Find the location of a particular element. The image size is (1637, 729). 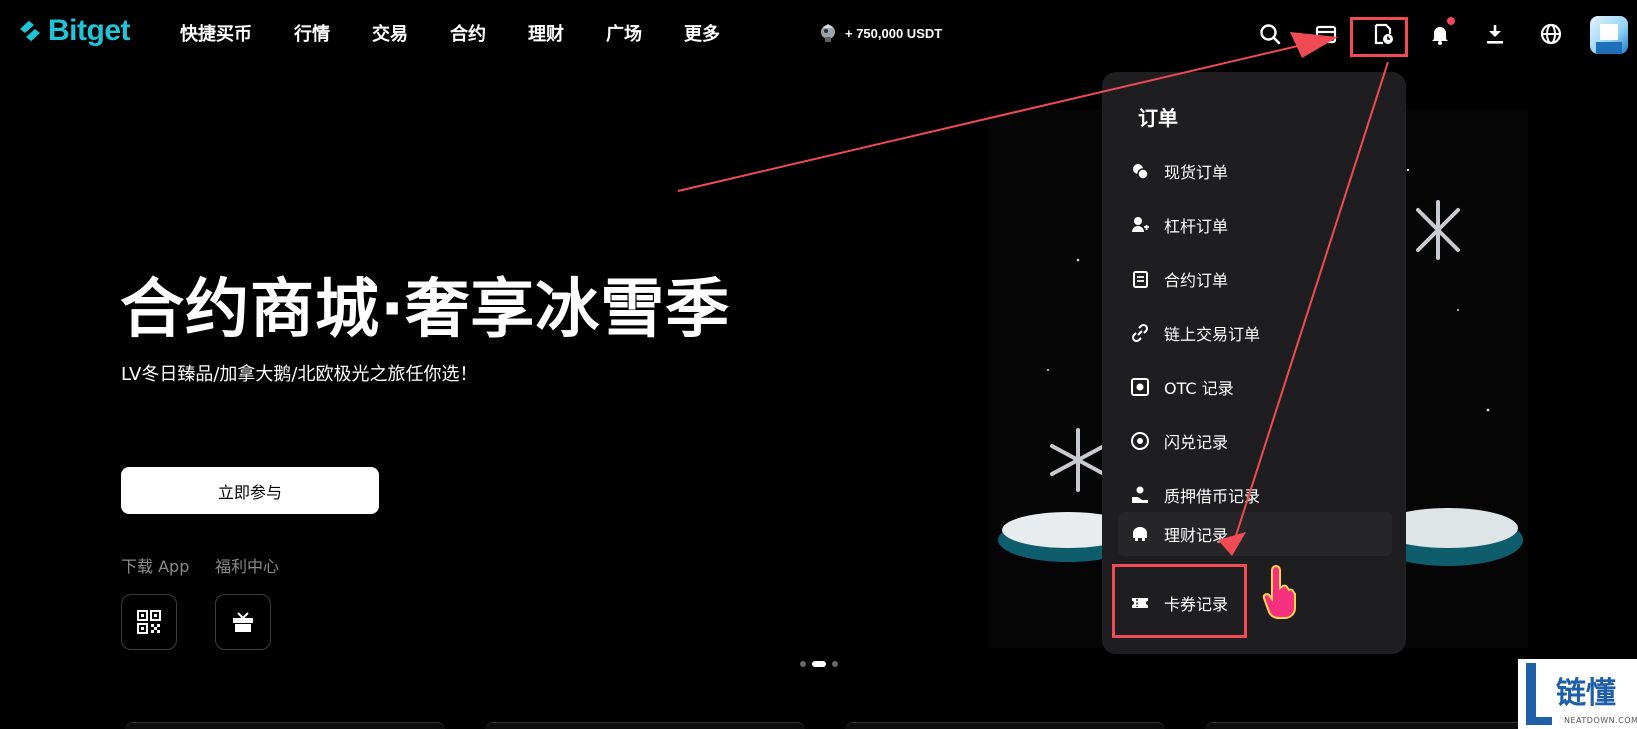

watermark-text: 链懂 is located at coordinates (1586, 693).